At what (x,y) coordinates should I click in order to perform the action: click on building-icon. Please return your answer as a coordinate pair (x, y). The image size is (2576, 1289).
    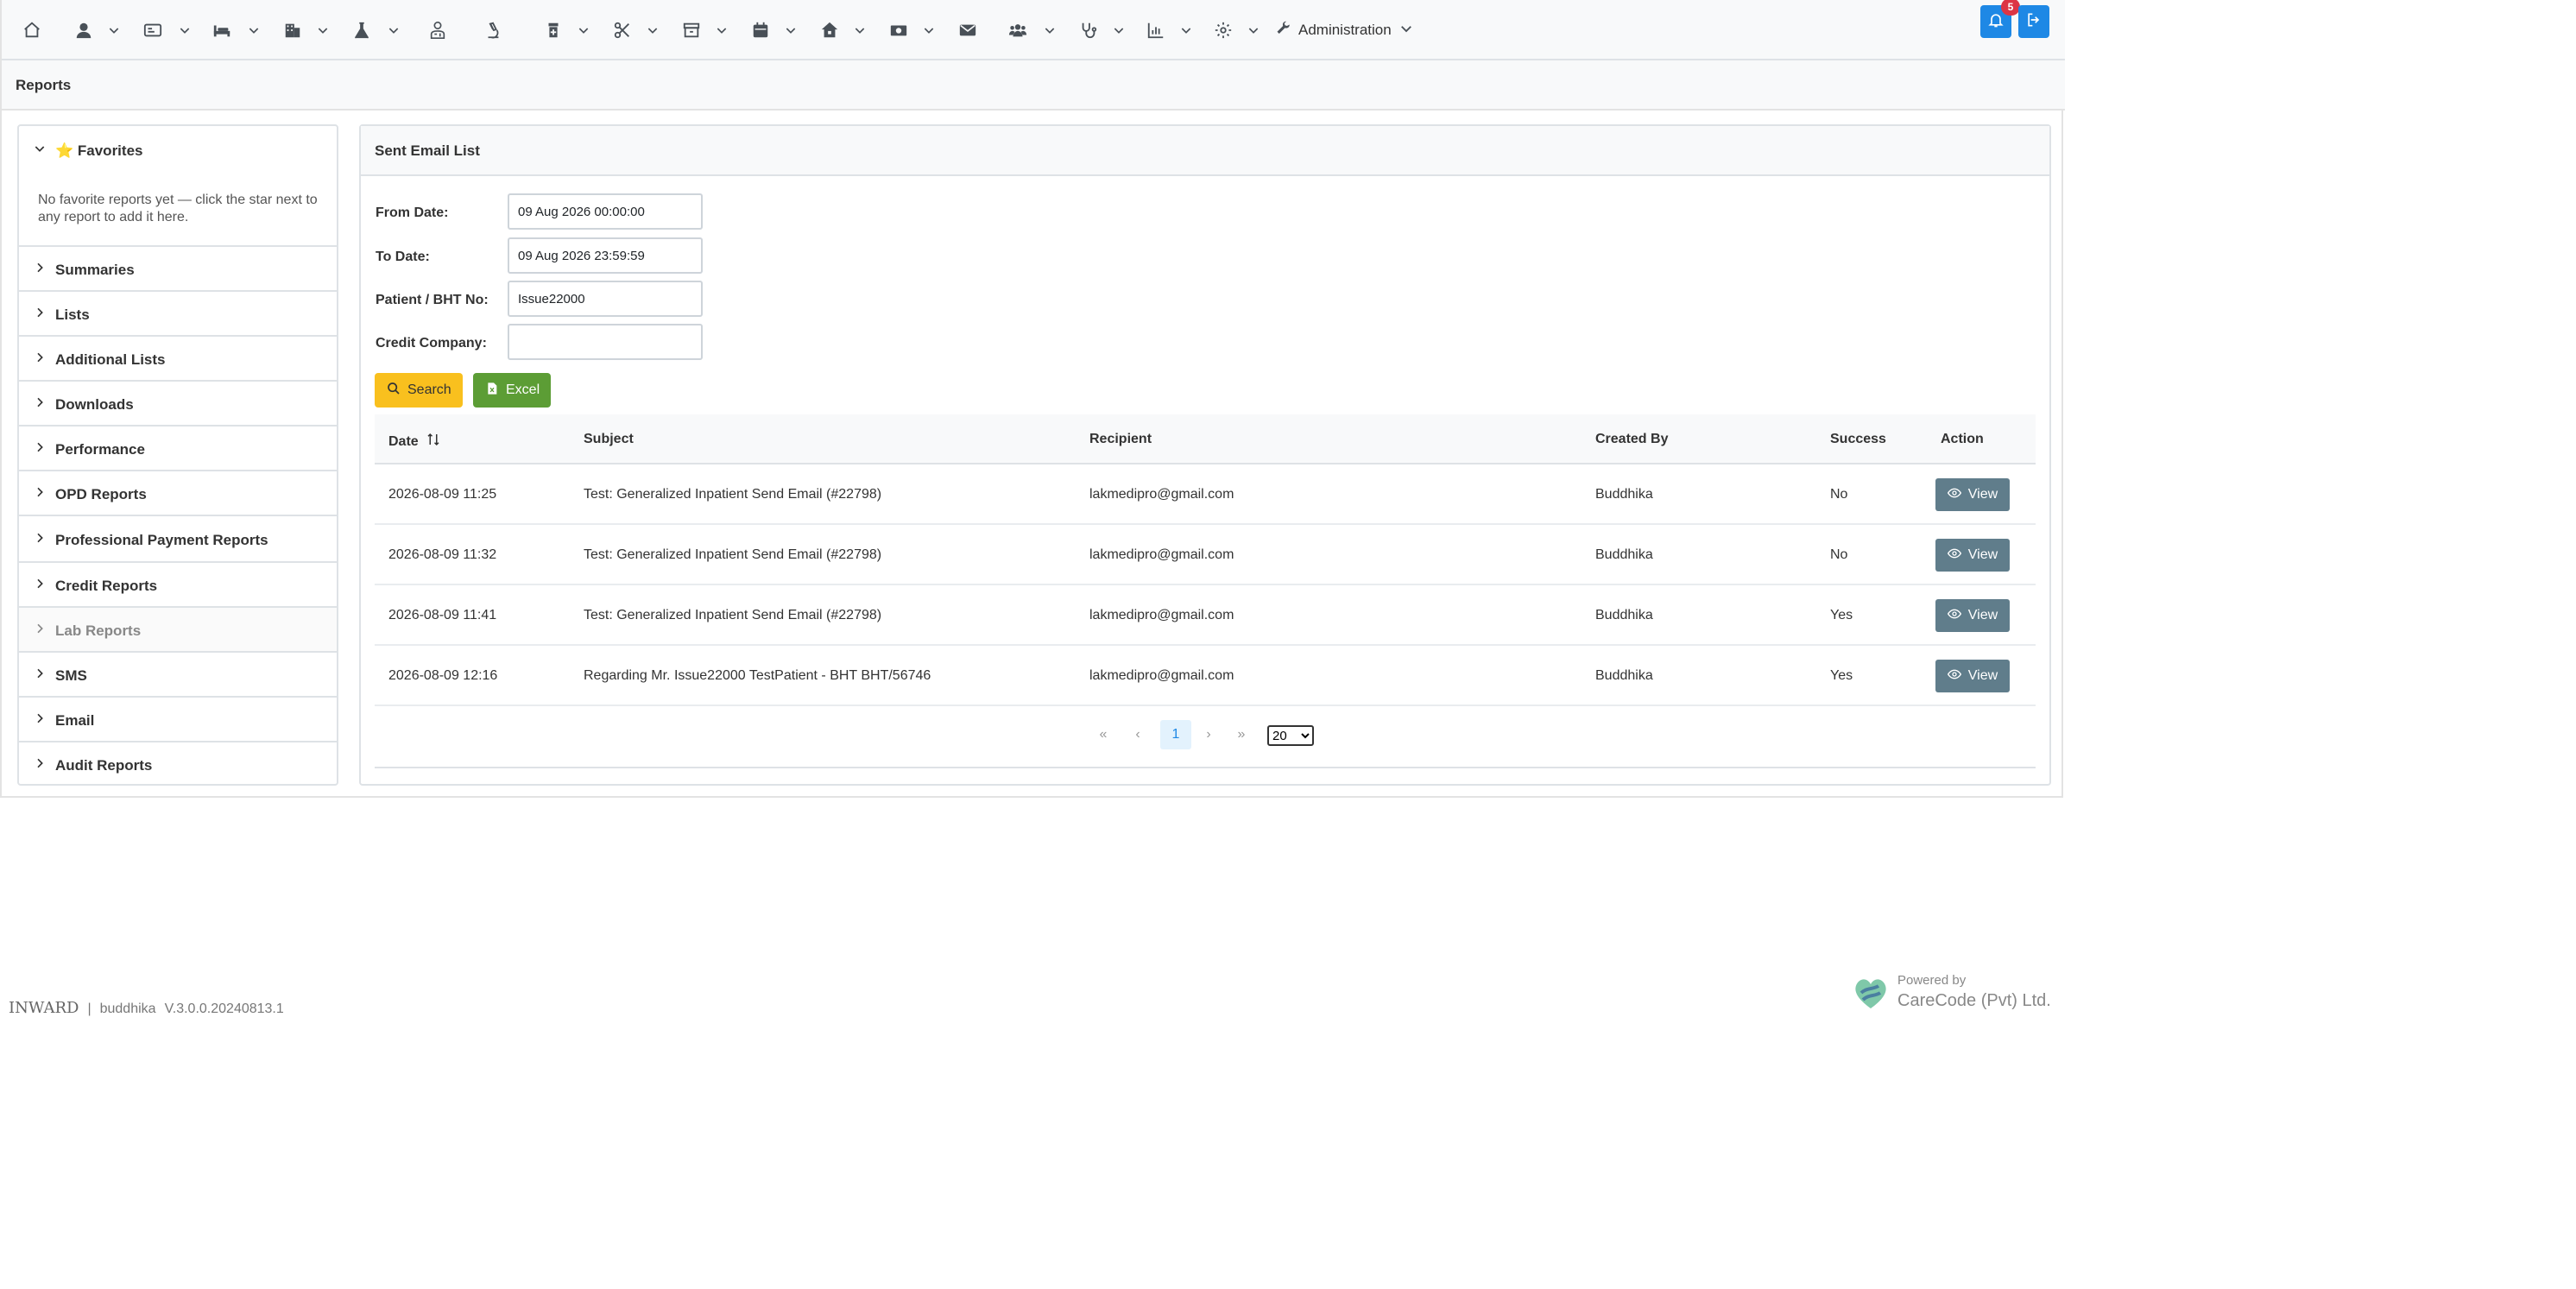
    Looking at the image, I should click on (292, 30).